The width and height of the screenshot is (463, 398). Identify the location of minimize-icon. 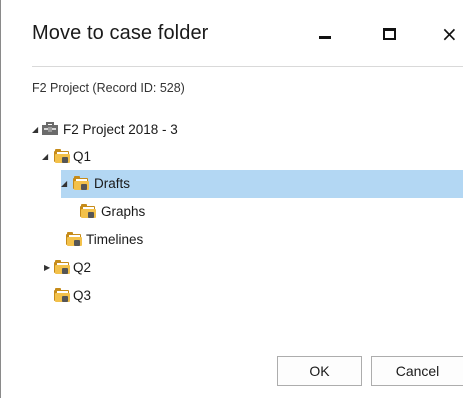
(325, 37).